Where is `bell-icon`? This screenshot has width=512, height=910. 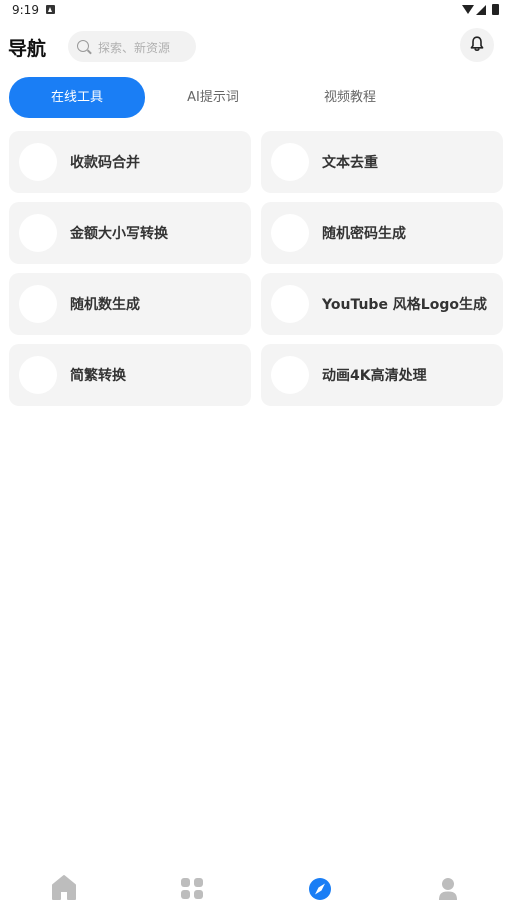
bell-icon is located at coordinates (477, 43).